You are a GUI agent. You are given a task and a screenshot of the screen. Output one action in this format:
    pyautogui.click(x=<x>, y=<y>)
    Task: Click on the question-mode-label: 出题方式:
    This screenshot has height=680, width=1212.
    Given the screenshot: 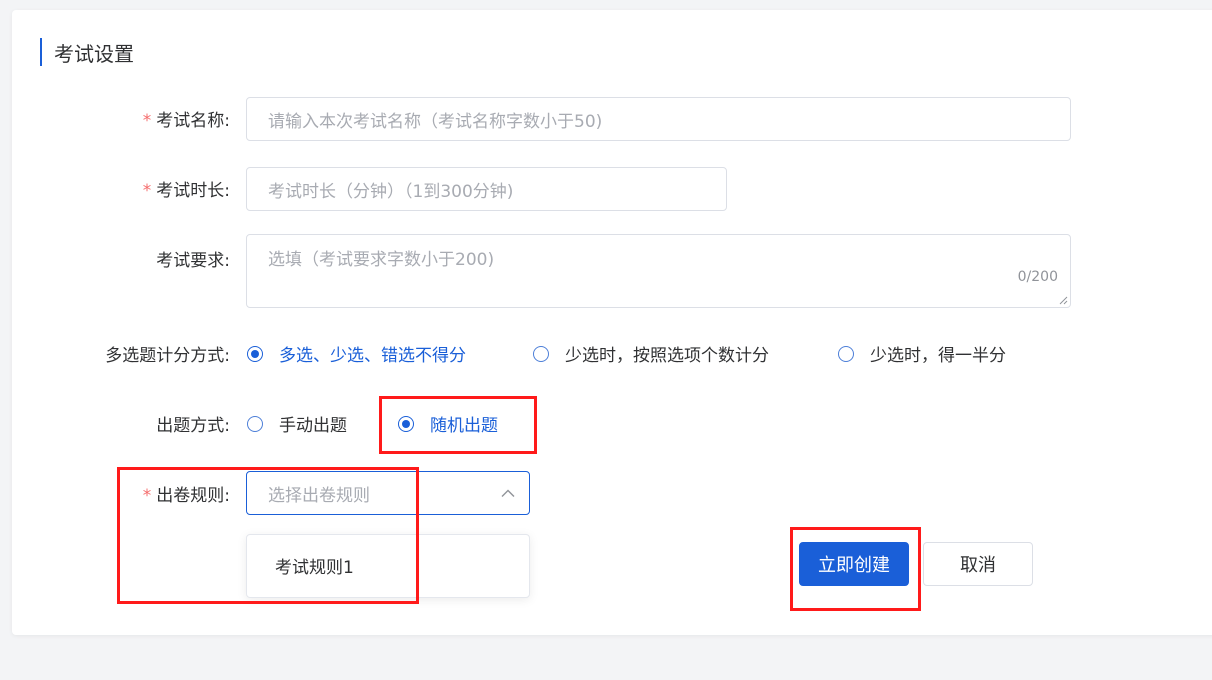 What is the action you would take?
    pyautogui.click(x=193, y=426)
    